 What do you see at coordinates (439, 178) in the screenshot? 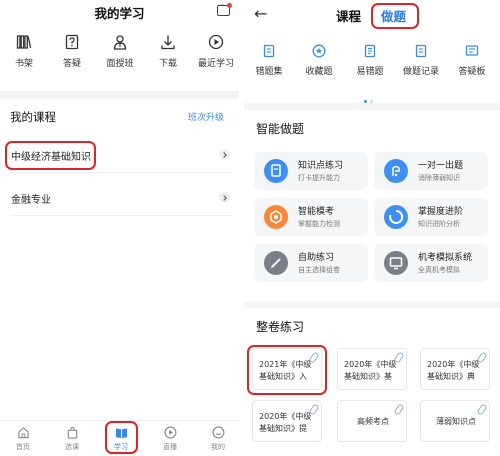
I see `card-subtitle: 消除薄弱知识` at bounding box center [439, 178].